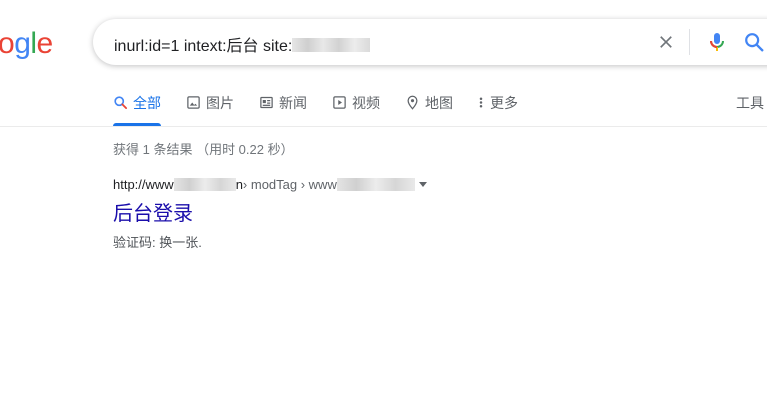 The width and height of the screenshot is (767, 409). What do you see at coordinates (666, 42) in the screenshot?
I see `close-icon` at bounding box center [666, 42].